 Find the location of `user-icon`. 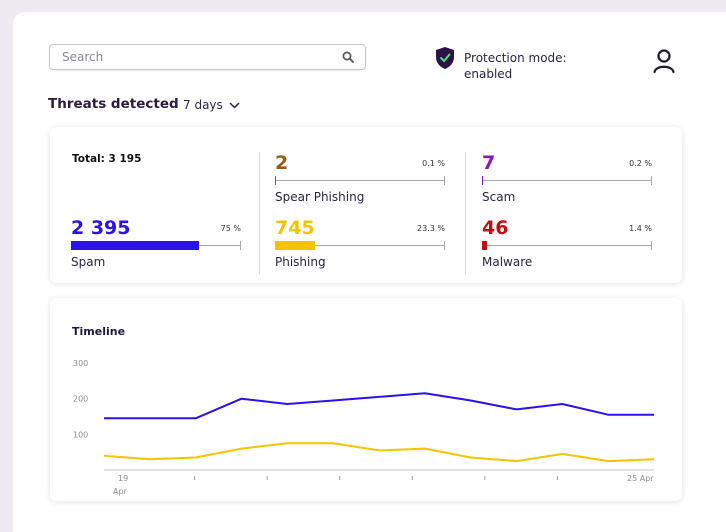

user-icon is located at coordinates (664, 61).